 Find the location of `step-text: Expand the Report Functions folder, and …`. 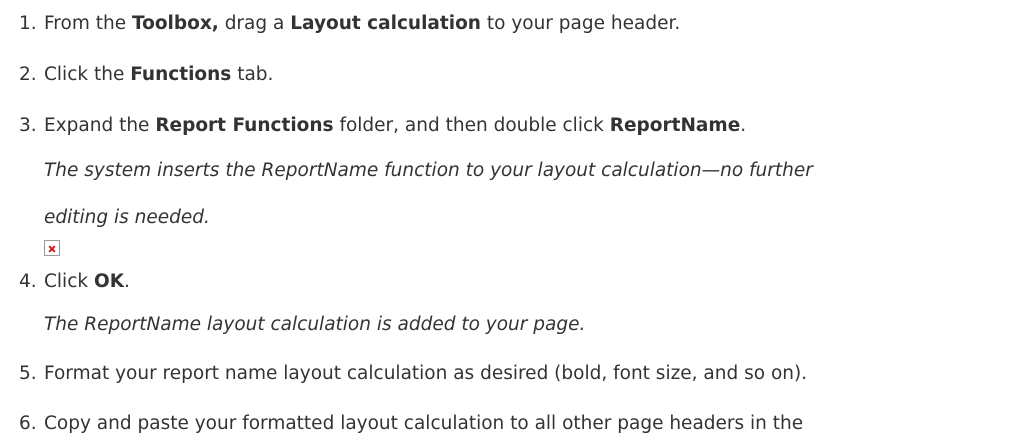

step-text: Expand the Report Functions folder, and … is located at coordinates (395, 125).